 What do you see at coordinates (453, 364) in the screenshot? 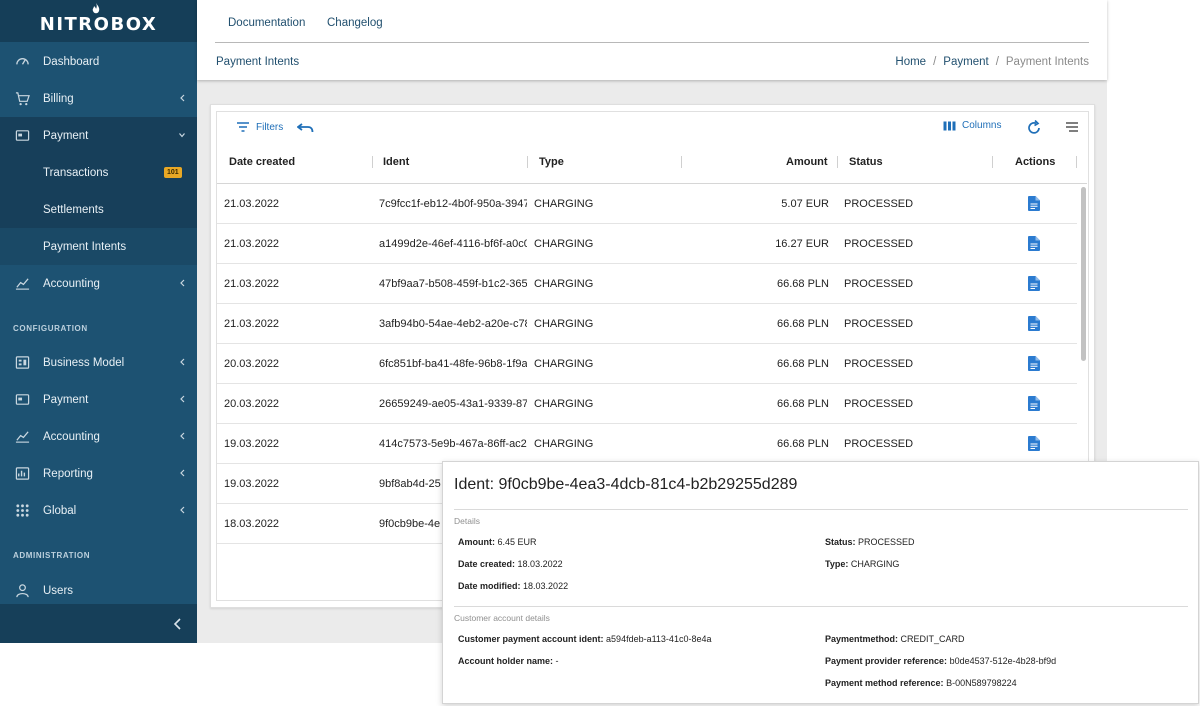
I see `cell-ident: 6fc851bf-ba41-48fe-96b8-1f9a` at bounding box center [453, 364].